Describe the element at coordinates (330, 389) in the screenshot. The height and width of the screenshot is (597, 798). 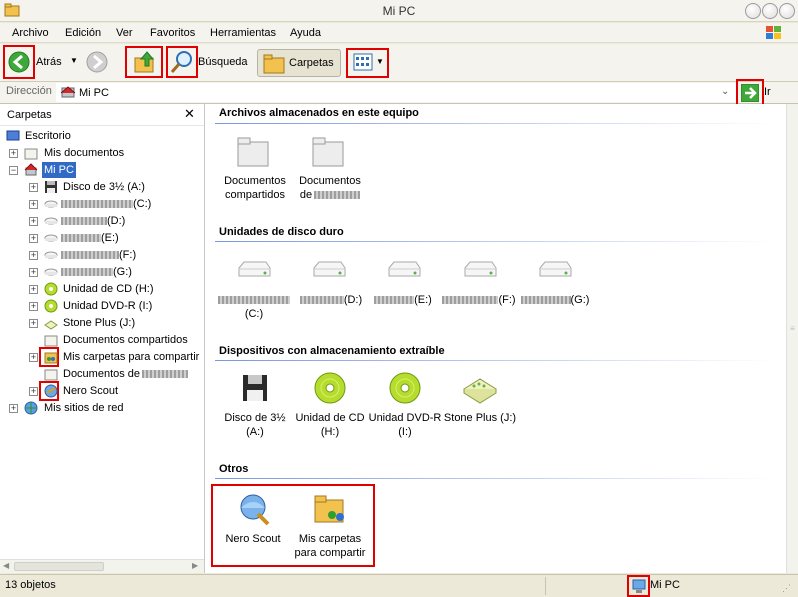
I see `cd-drive-icon` at that location.